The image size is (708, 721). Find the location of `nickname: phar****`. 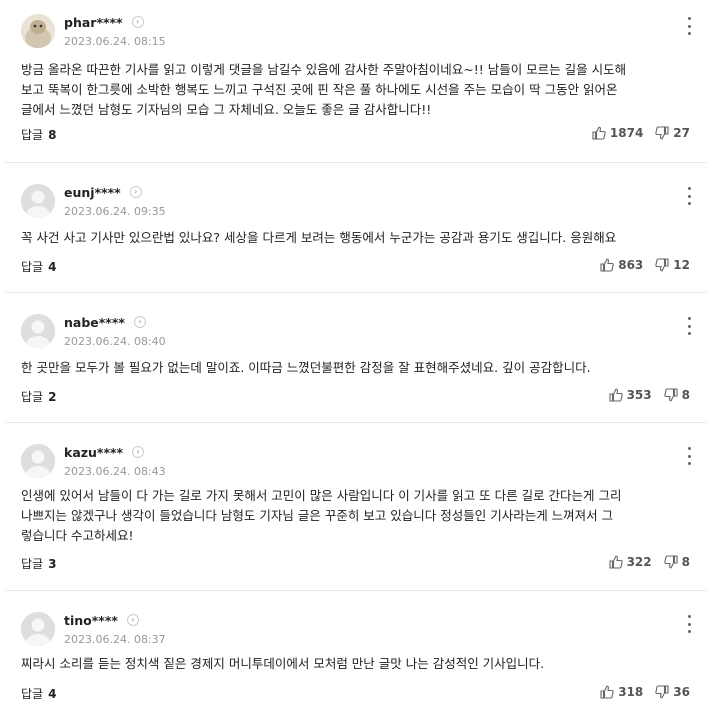

nickname: phar**** is located at coordinates (93, 22).